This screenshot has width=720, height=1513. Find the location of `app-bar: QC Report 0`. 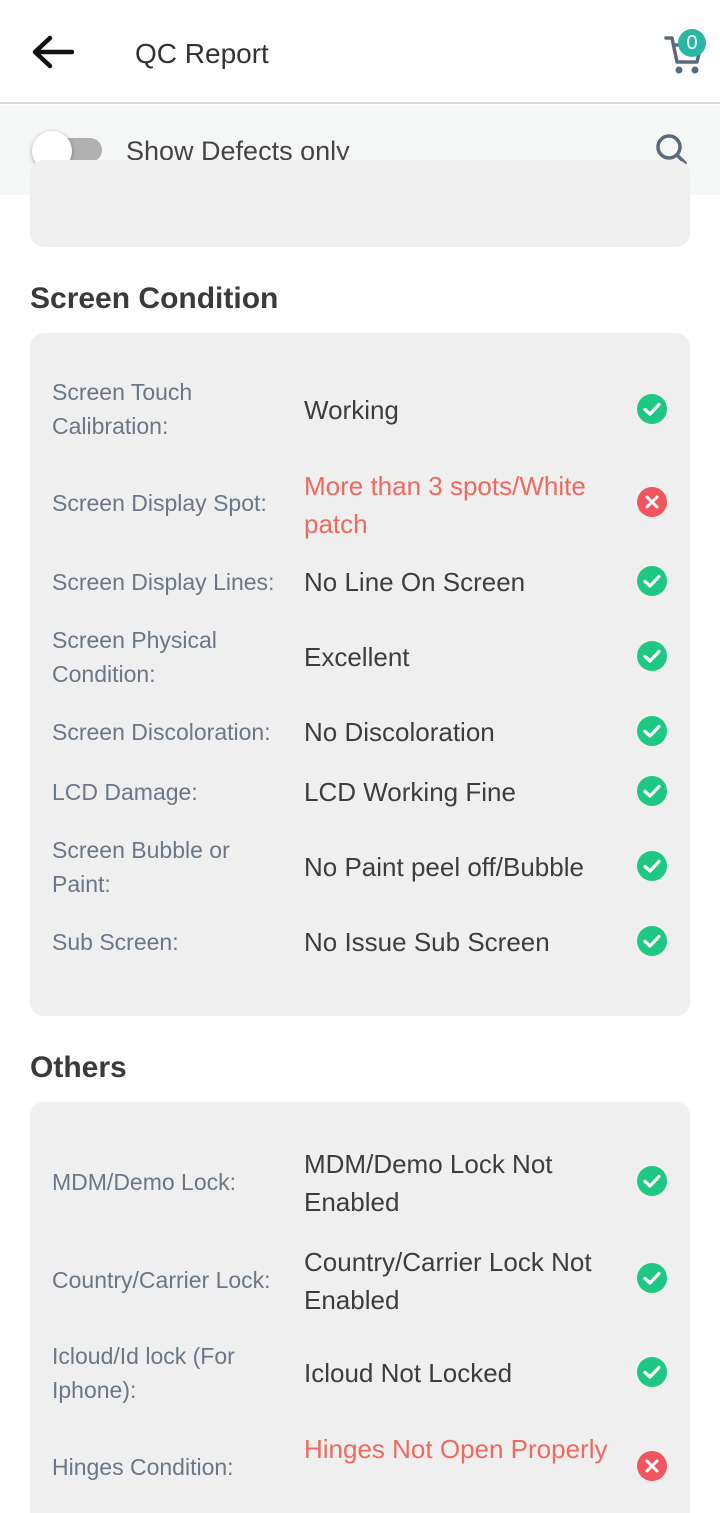

app-bar: QC Report 0 is located at coordinates (360, 52).